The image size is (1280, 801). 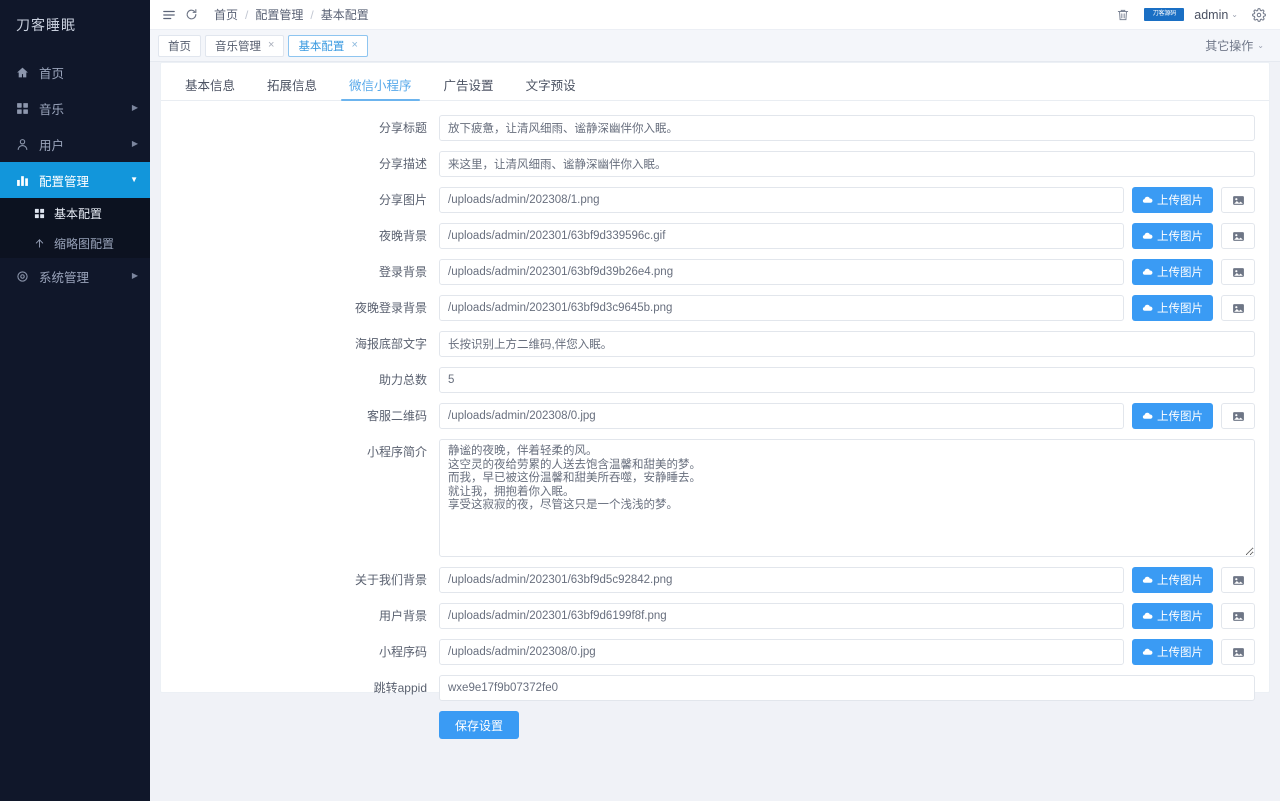 I want to click on sidebar-item-music: 音乐 ▶, so click(x=75, y=108).